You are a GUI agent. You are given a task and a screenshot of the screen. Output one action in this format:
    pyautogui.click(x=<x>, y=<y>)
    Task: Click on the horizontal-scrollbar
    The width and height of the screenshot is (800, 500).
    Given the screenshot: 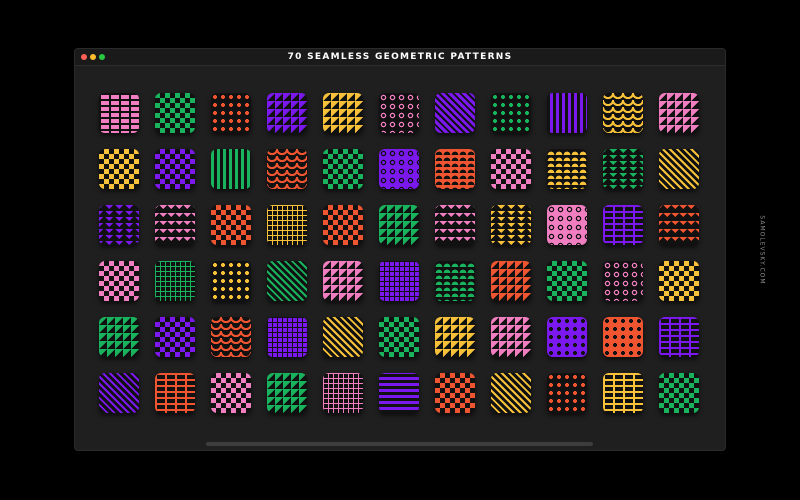 What is the action you would take?
    pyautogui.click(x=399, y=444)
    